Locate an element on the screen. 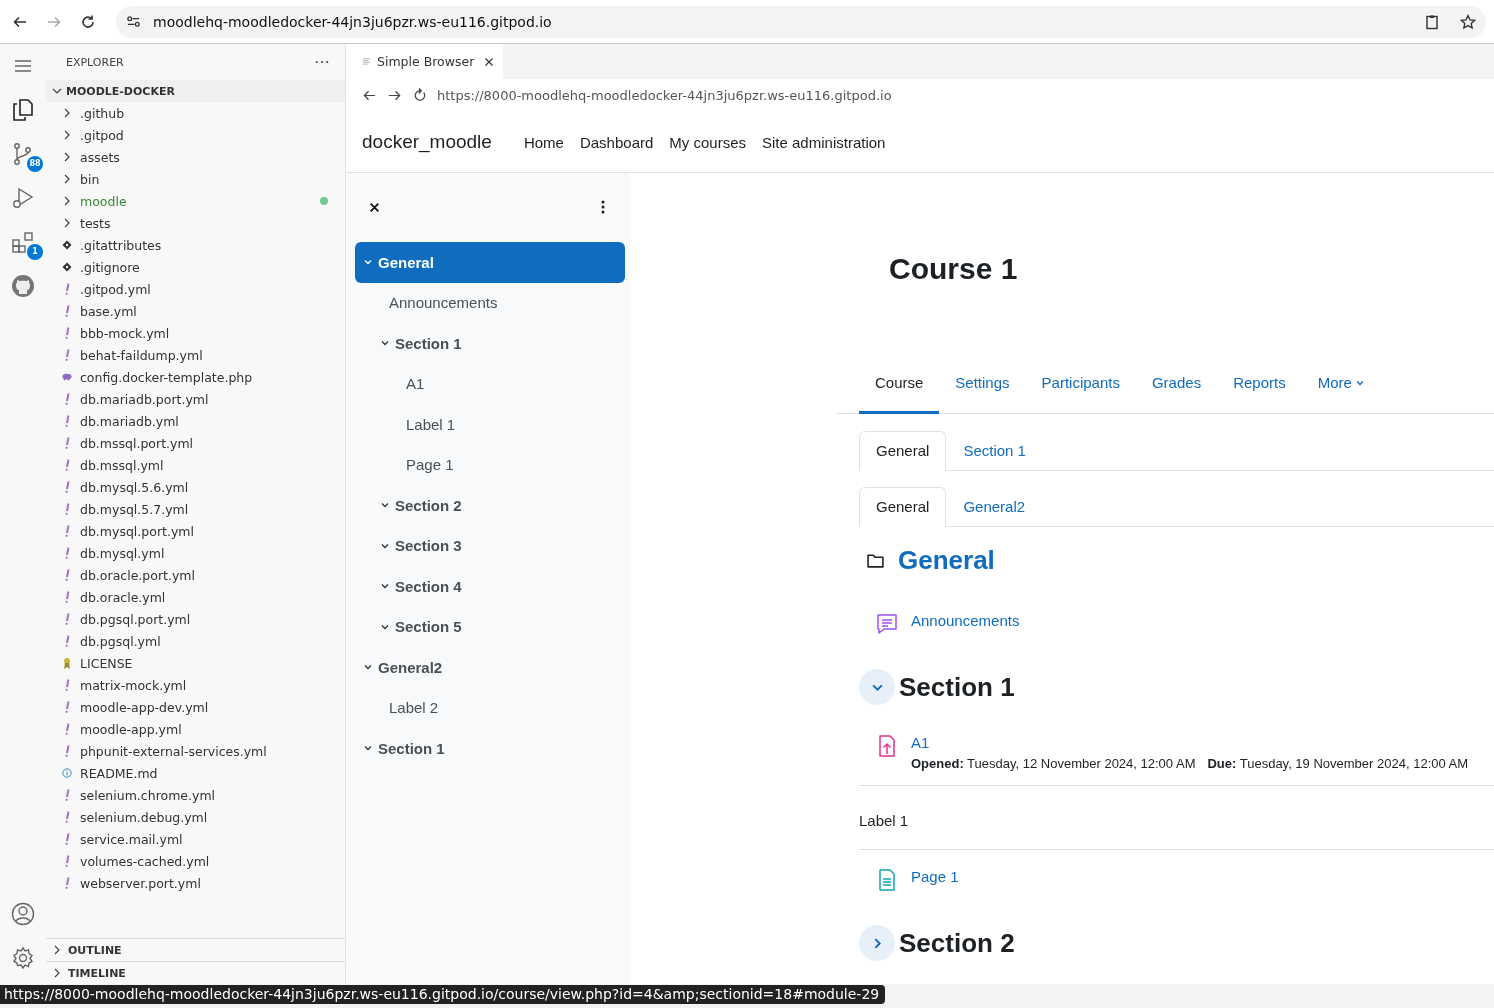 The height and width of the screenshot is (1008, 1494). github-icon is located at coordinates (23, 286).